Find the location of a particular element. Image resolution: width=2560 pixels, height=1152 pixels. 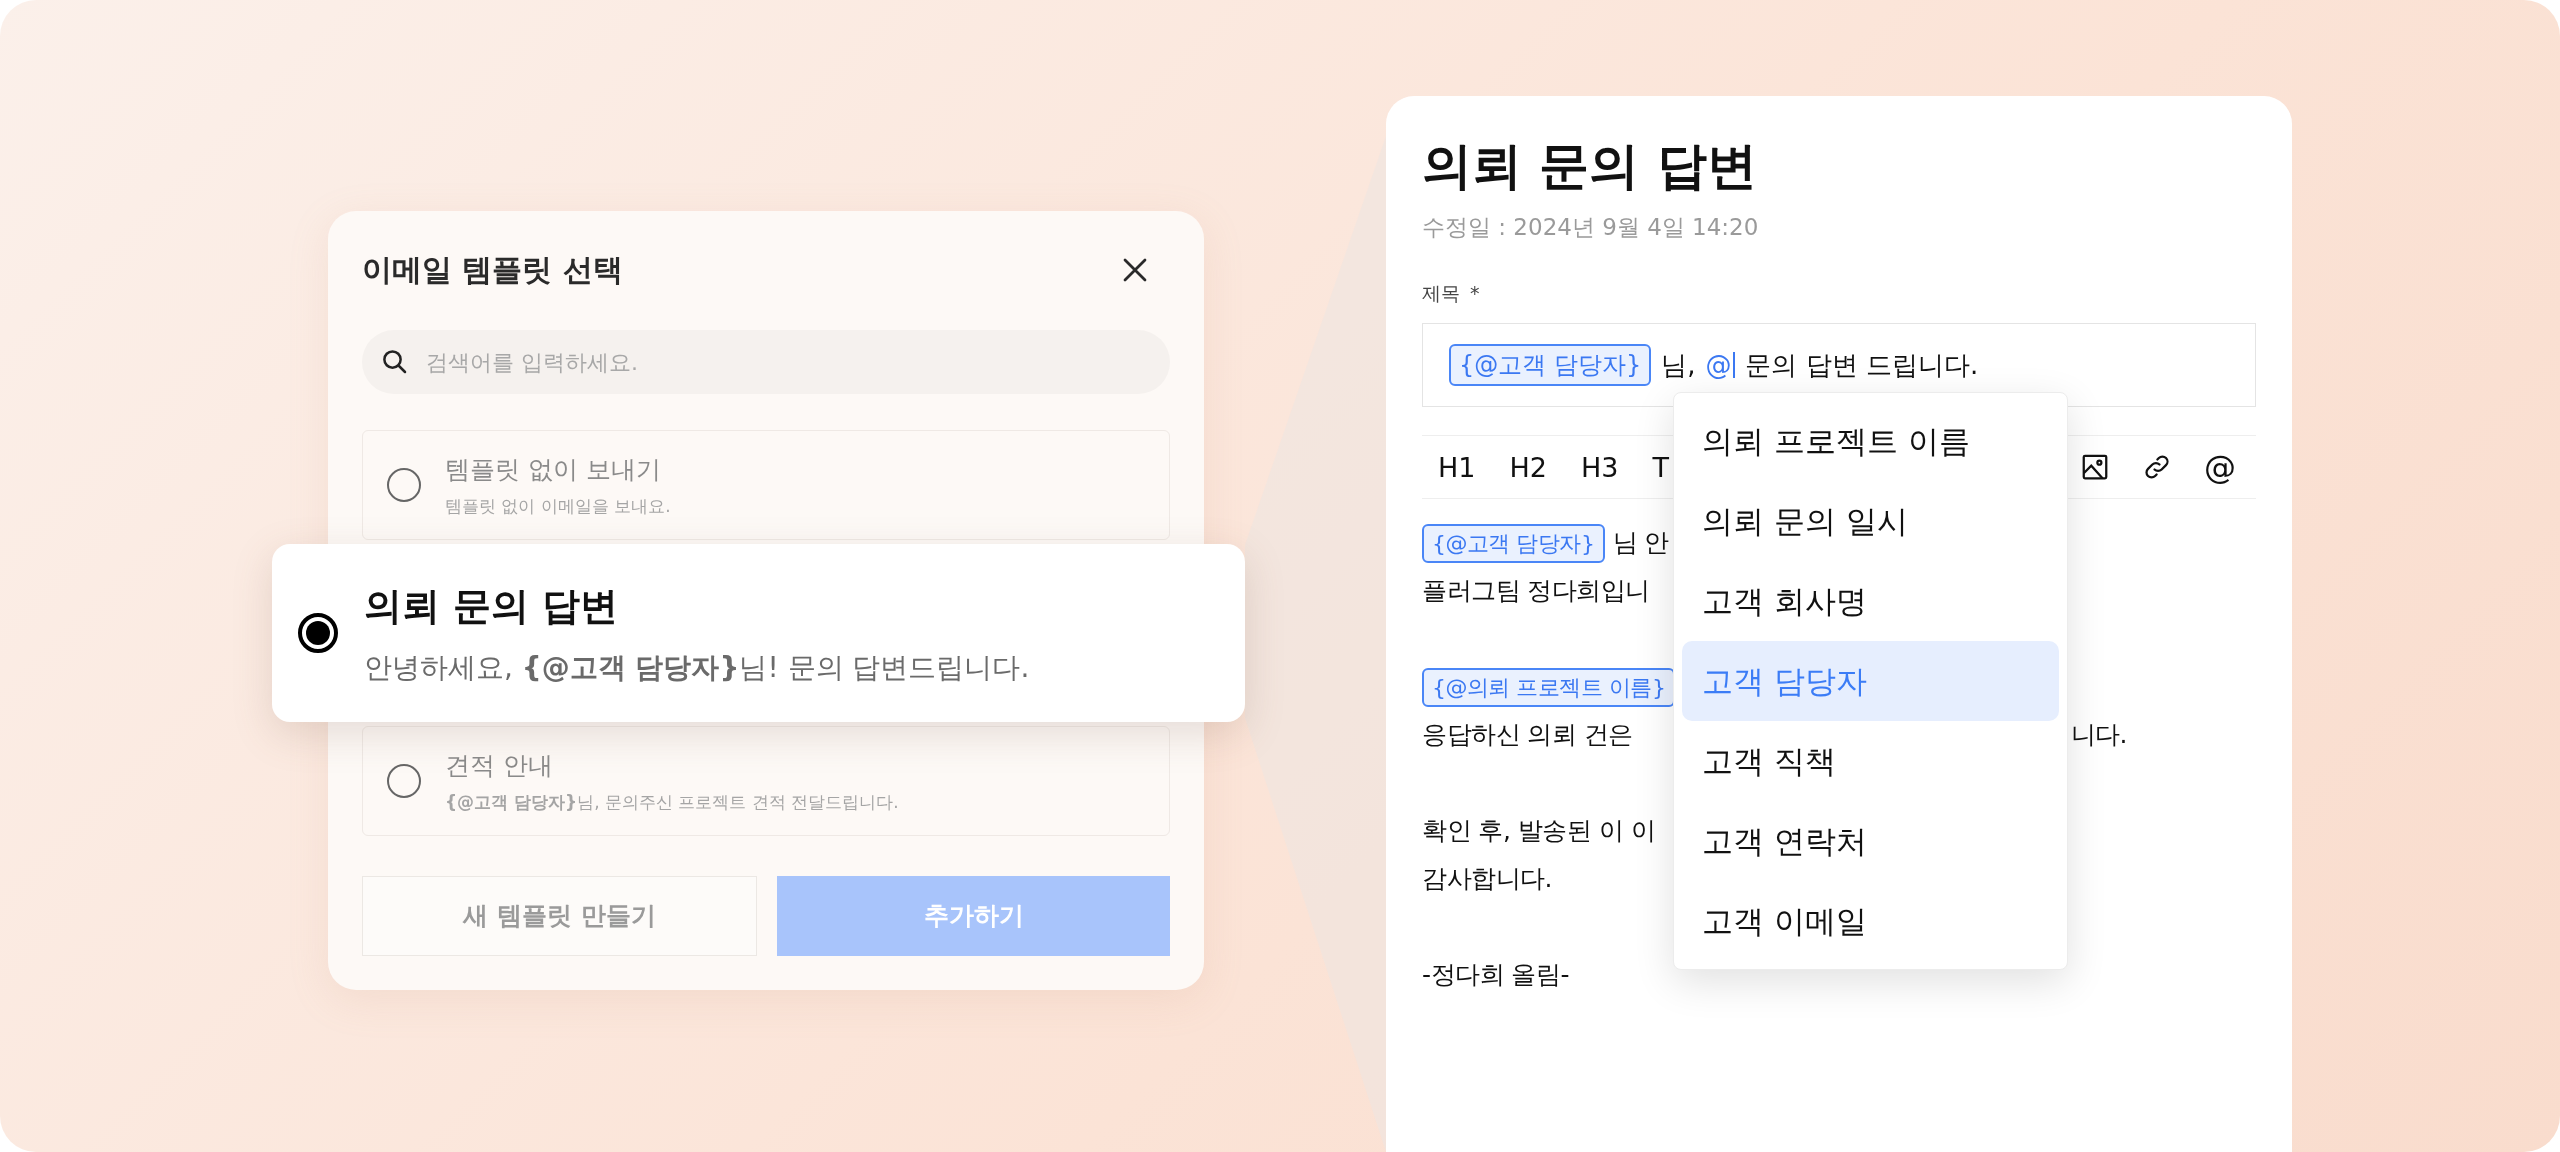

template-title: 견적 안내 is located at coordinates (499, 765).